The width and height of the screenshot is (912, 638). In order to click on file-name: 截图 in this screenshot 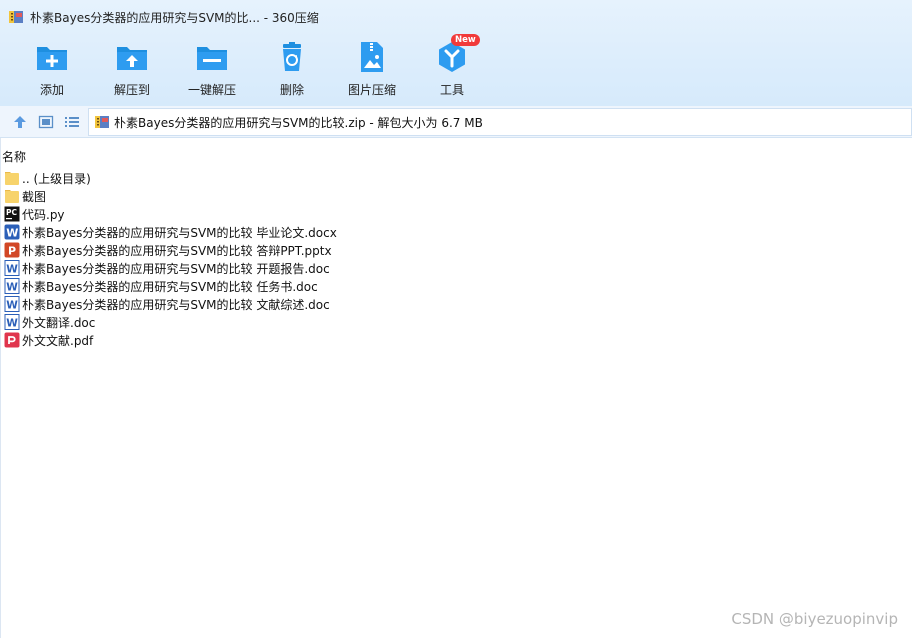, I will do `click(34, 196)`.